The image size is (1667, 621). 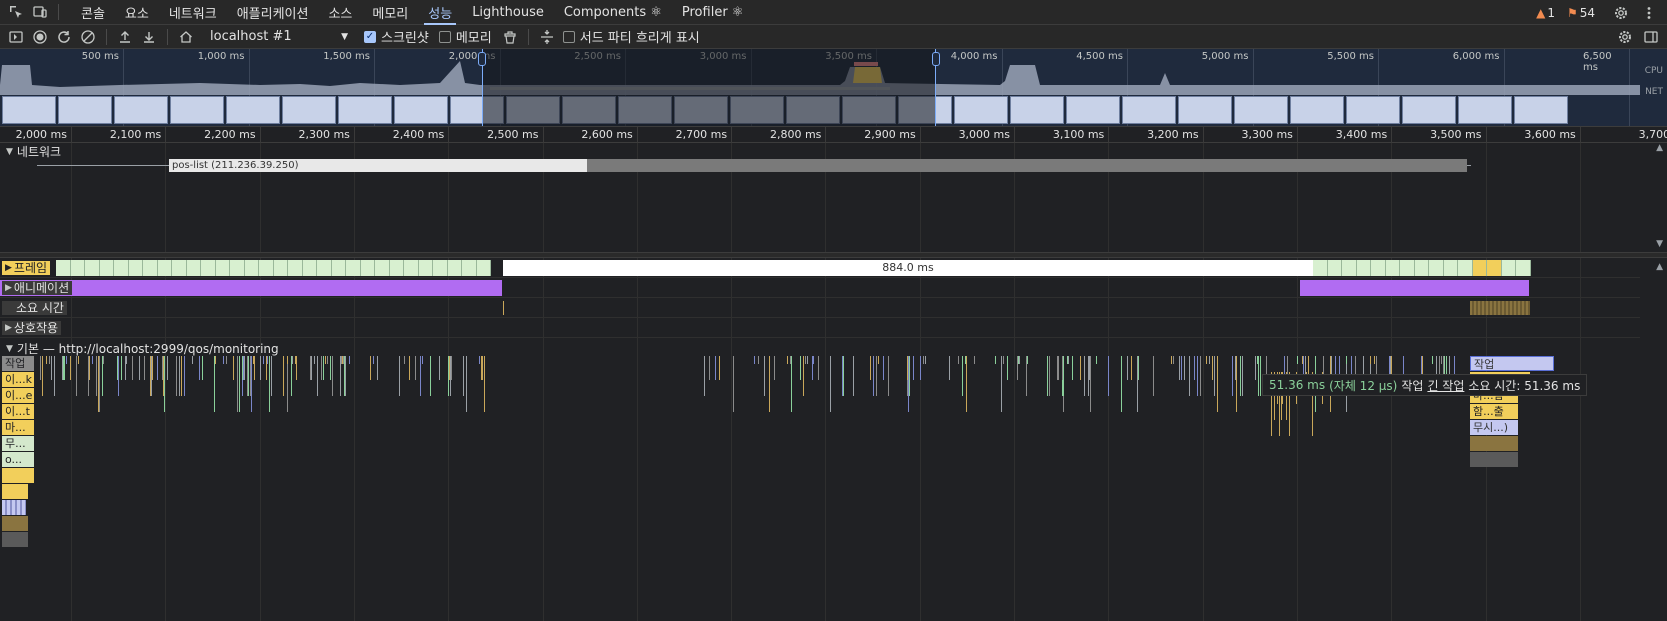 What do you see at coordinates (1545, 13) in the screenshot?
I see `warnings-badge: ▲ 1` at bounding box center [1545, 13].